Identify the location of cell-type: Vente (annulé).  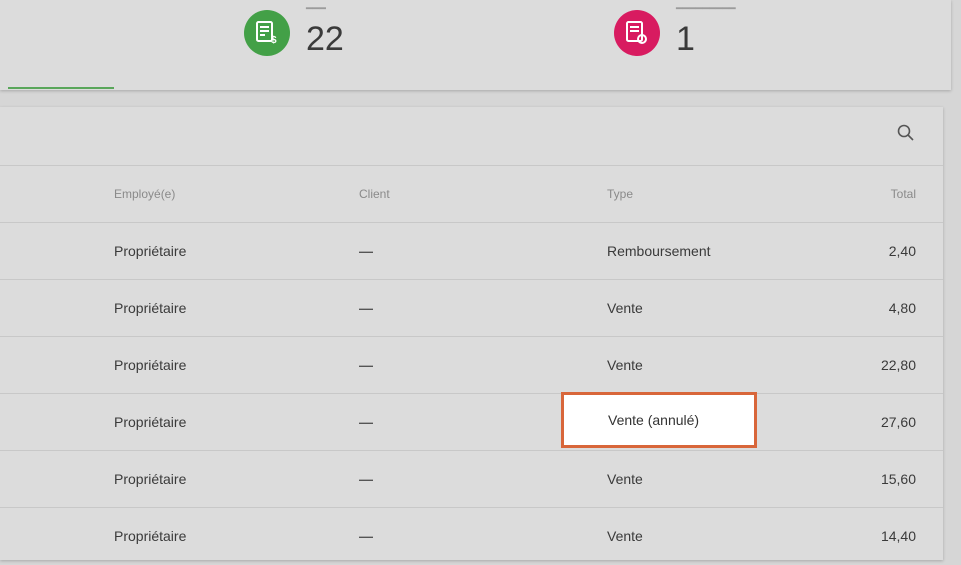
(654, 420).